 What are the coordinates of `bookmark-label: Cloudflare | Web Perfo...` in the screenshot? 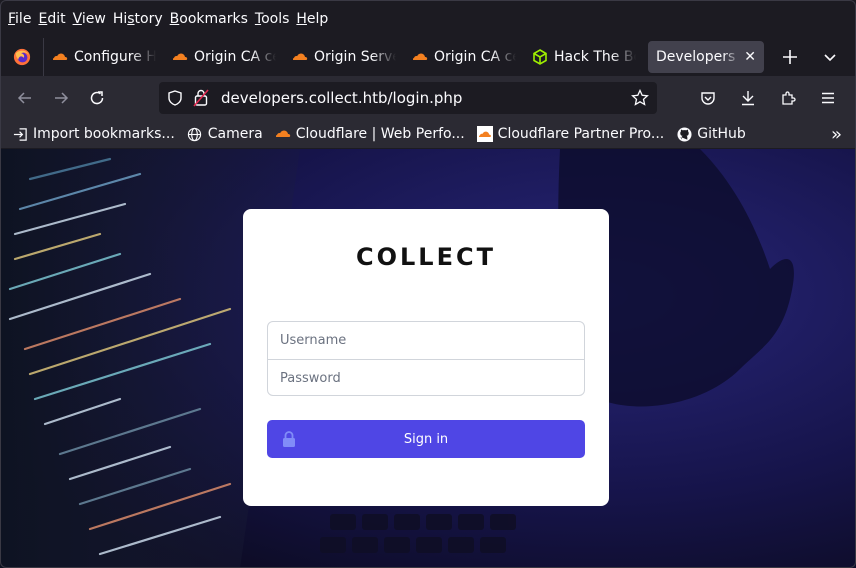 It's located at (380, 134).